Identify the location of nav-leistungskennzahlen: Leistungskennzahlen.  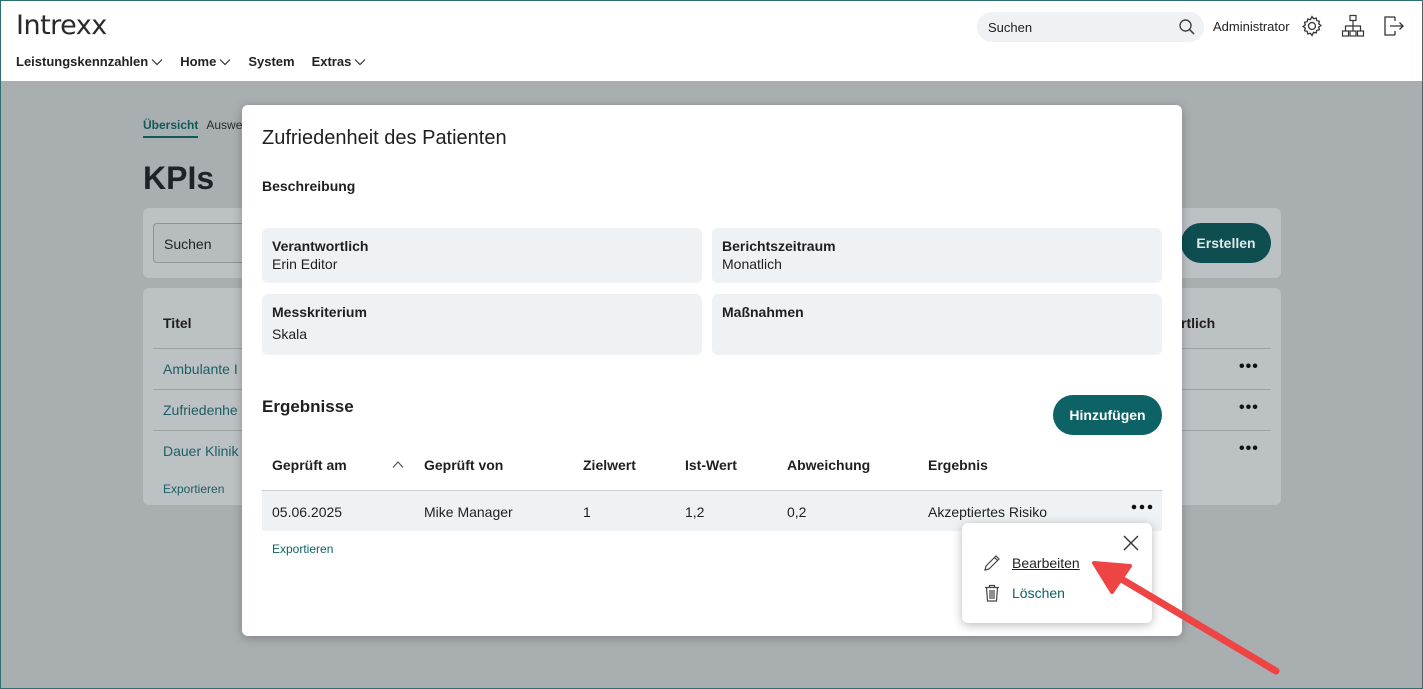
(89, 61).